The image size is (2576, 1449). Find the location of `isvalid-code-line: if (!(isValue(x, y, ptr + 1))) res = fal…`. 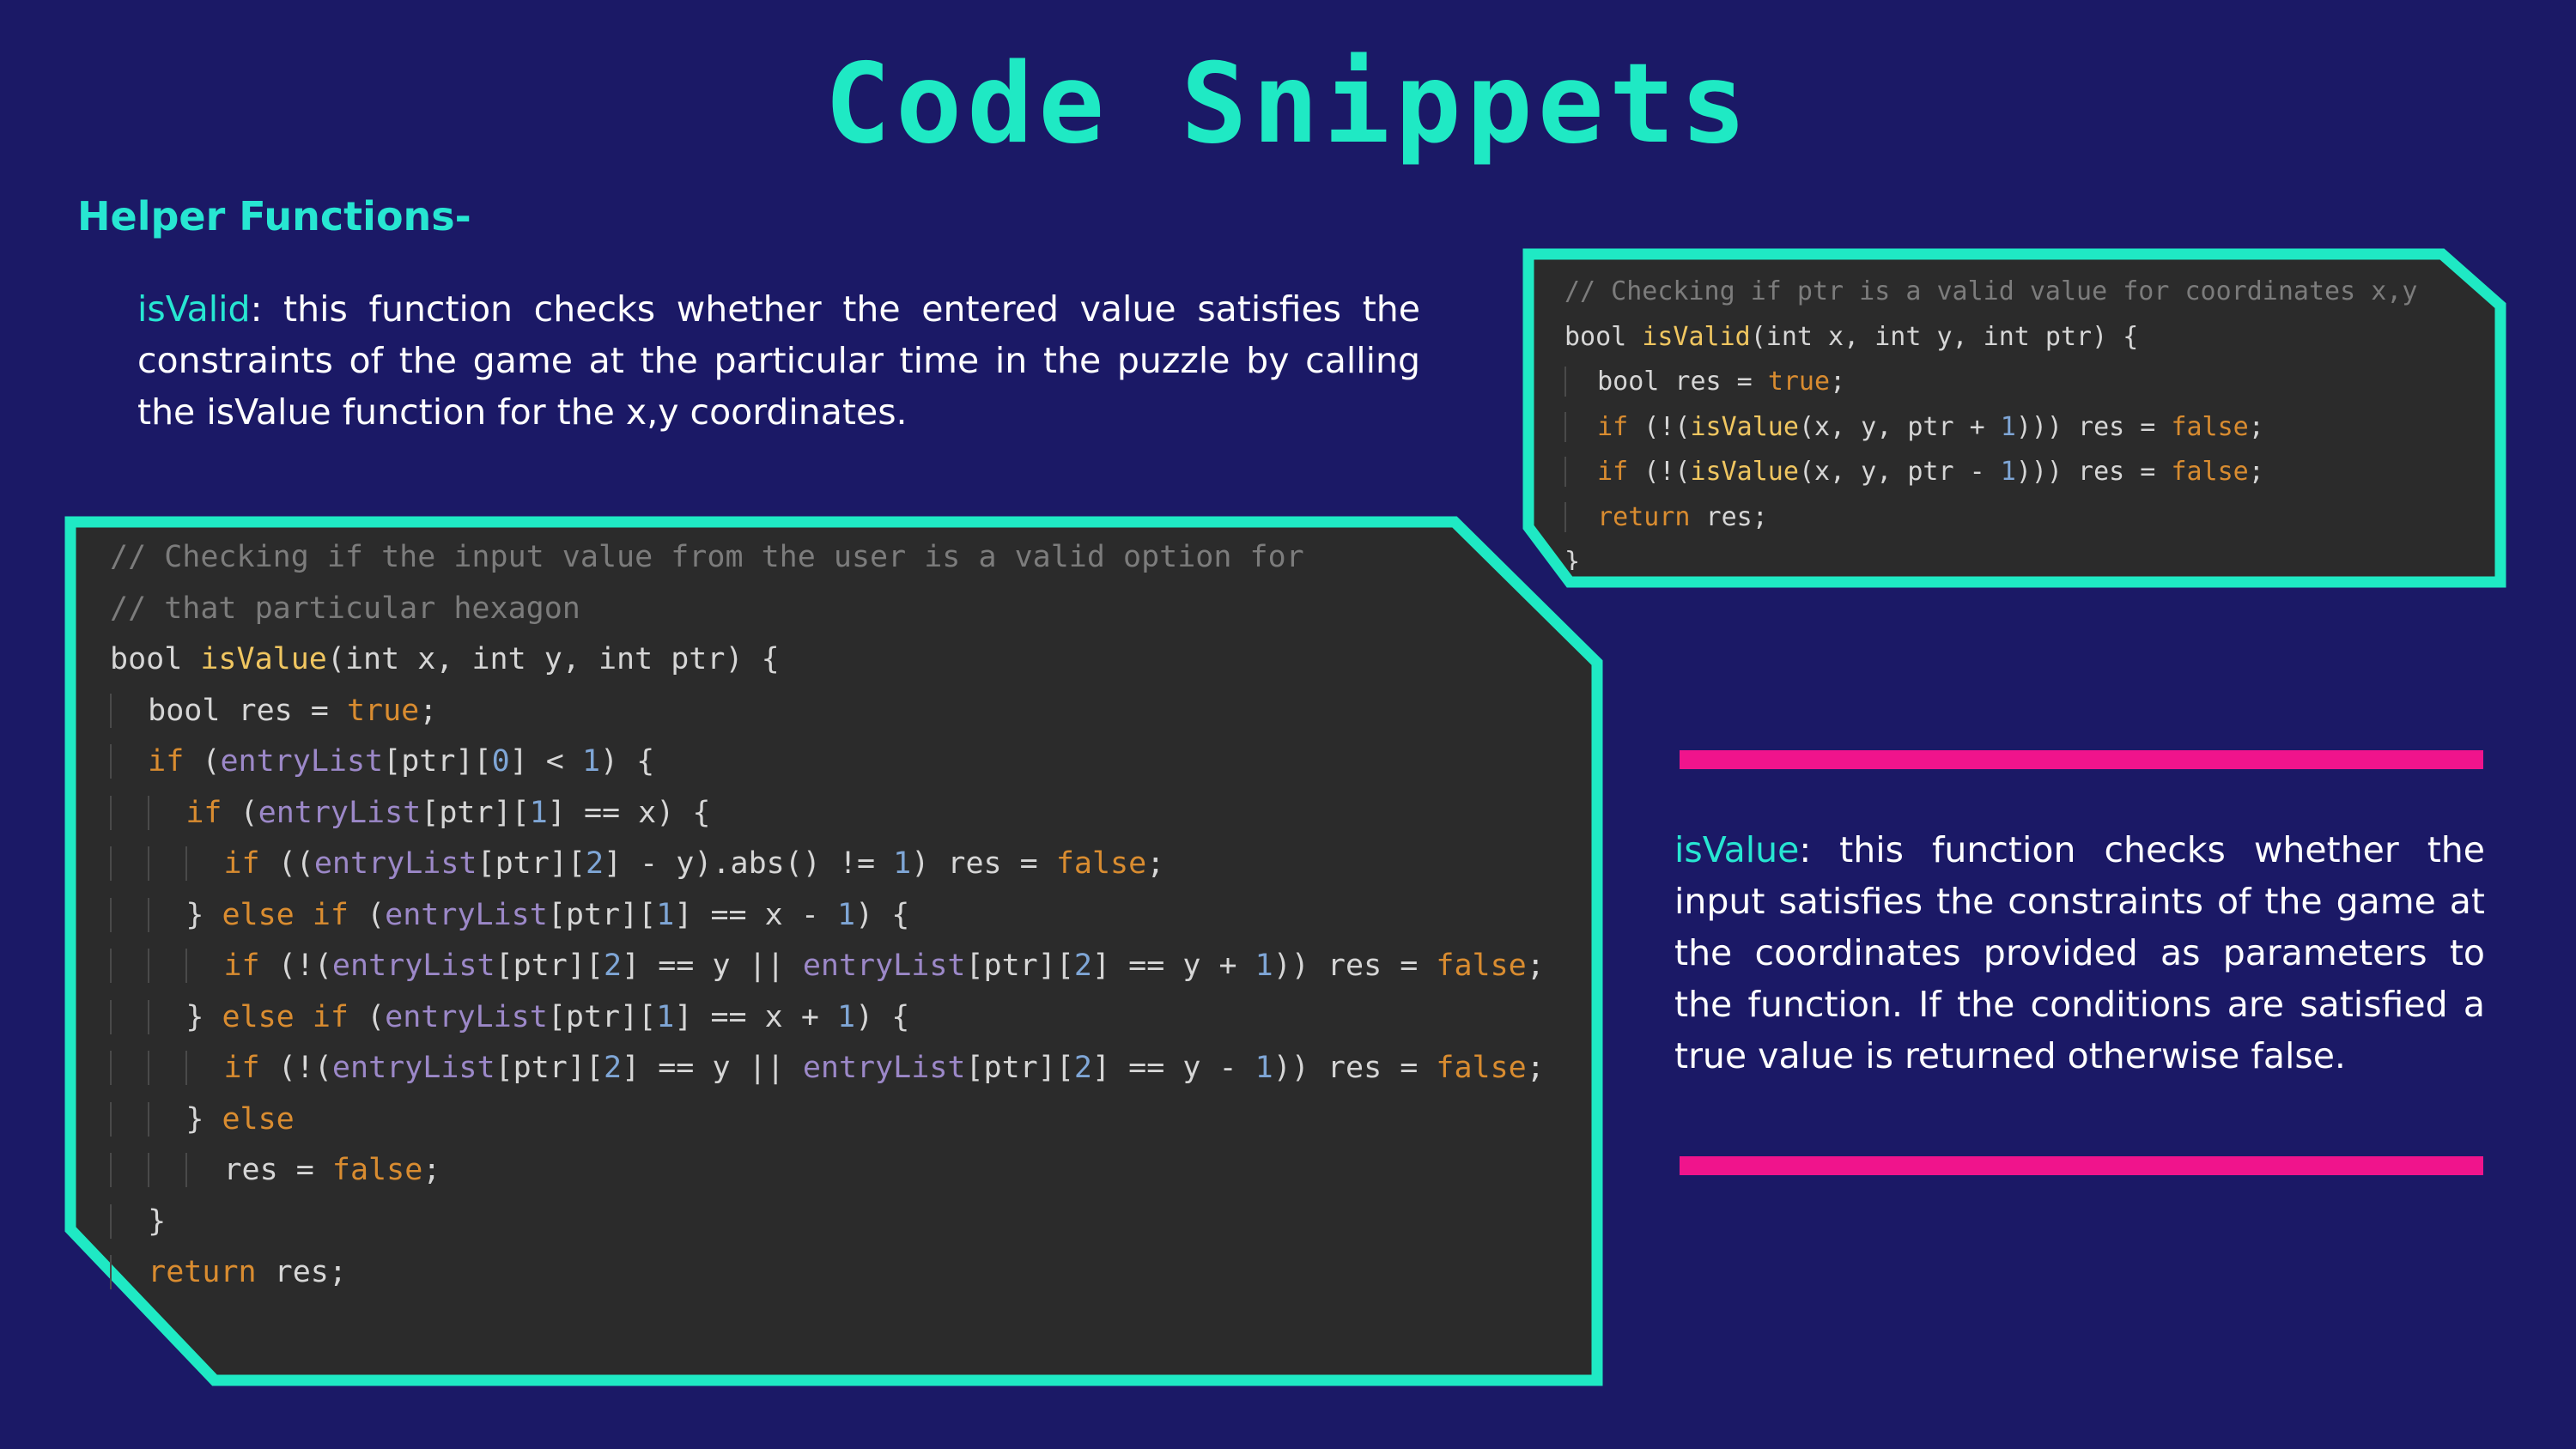

isvalid-code-line: if (!(isValue(x, y, ptr + 1))) res = fal… is located at coordinates (2019, 428).